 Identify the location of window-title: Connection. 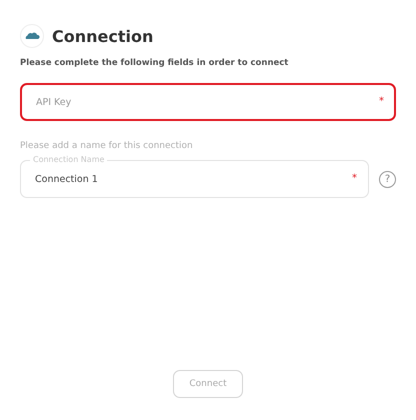
(103, 36).